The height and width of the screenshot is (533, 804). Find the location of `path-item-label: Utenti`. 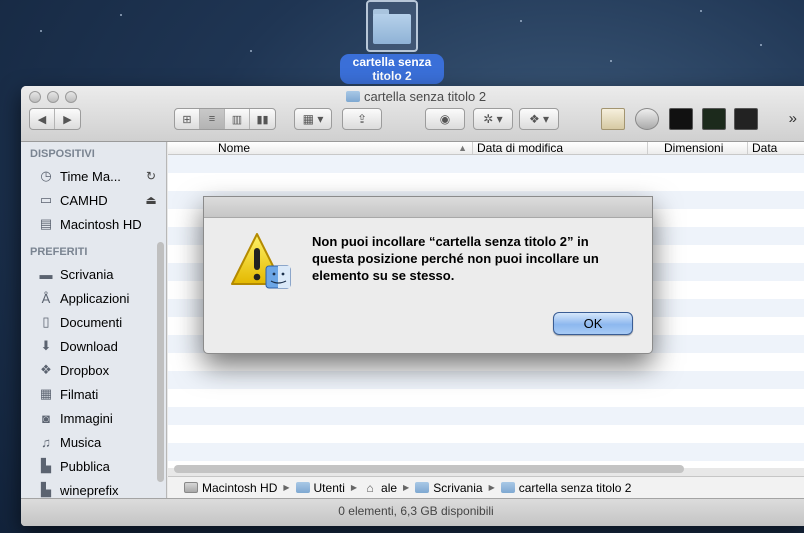

path-item-label: Utenti is located at coordinates (329, 487).